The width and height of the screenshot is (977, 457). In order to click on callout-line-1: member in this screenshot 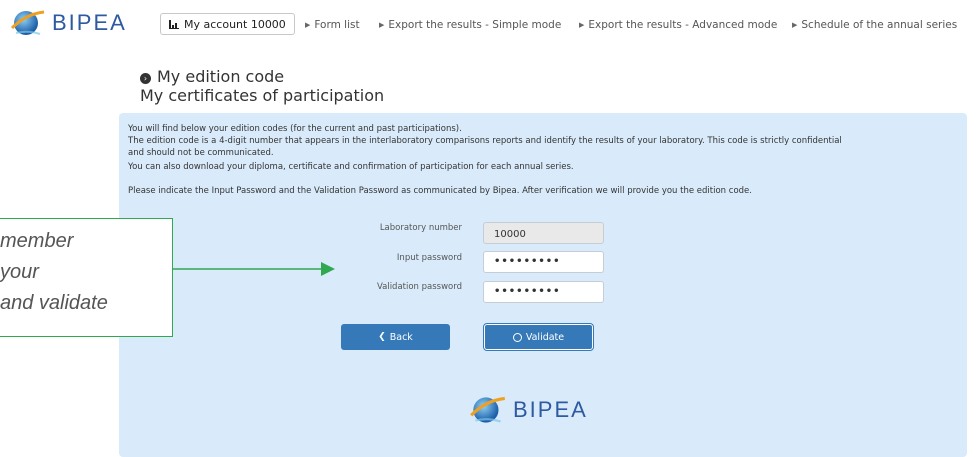, I will do `click(37, 241)`.